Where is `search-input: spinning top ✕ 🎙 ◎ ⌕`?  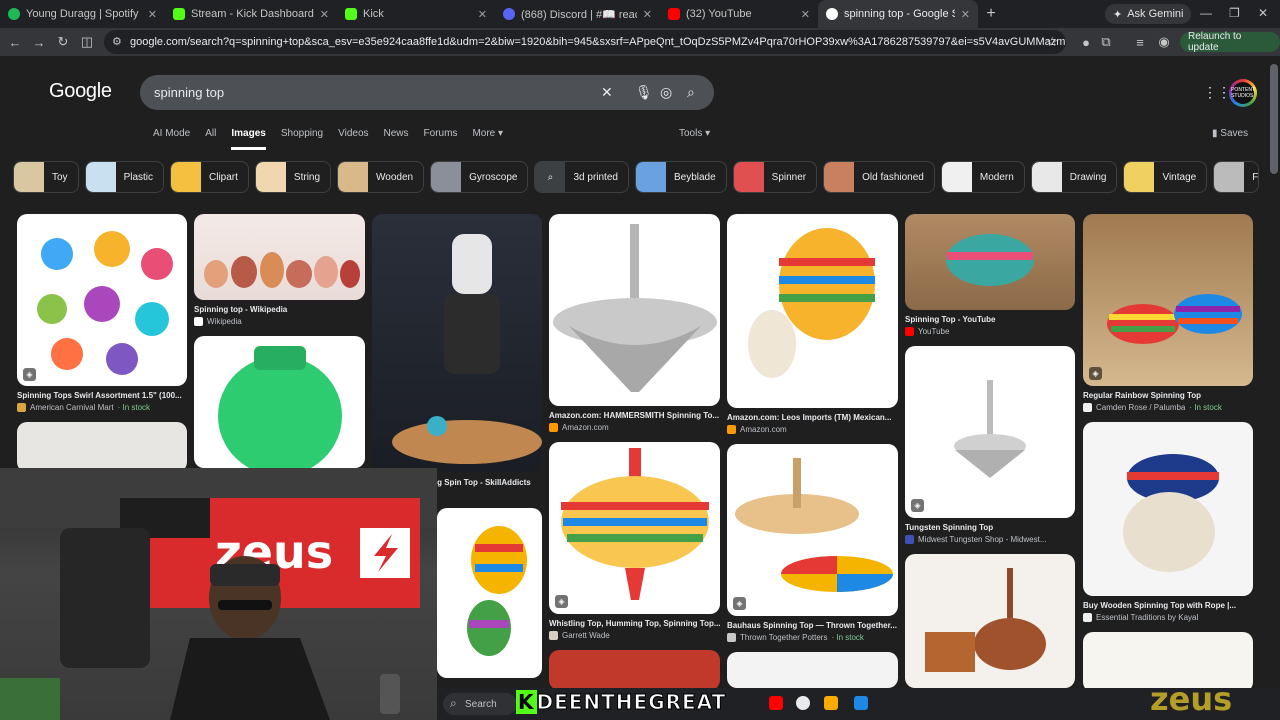 search-input: spinning top ✕ 🎙 ◎ ⌕ is located at coordinates (427, 92).